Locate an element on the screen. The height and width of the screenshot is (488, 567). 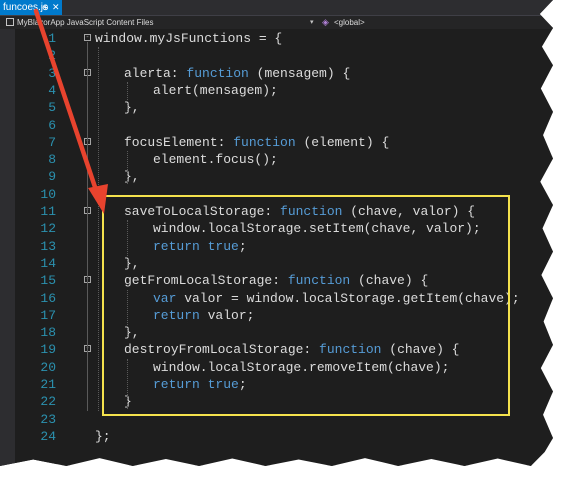
line-number: 10 is located at coordinates (48, 194).